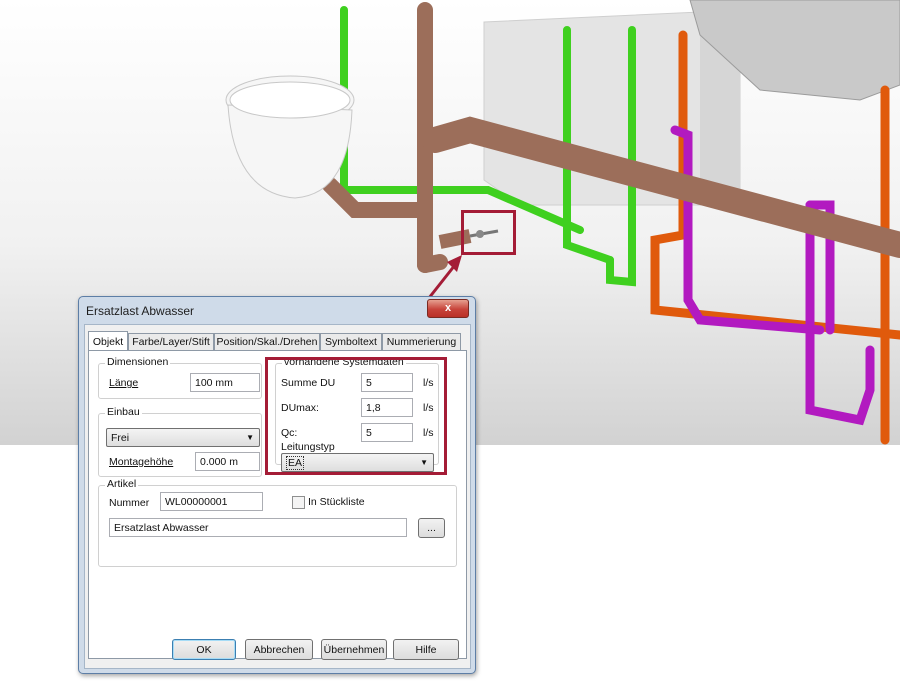  Describe the element at coordinates (351, 342) in the screenshot. I see `tab-symboltext: Symboltext` at that location.